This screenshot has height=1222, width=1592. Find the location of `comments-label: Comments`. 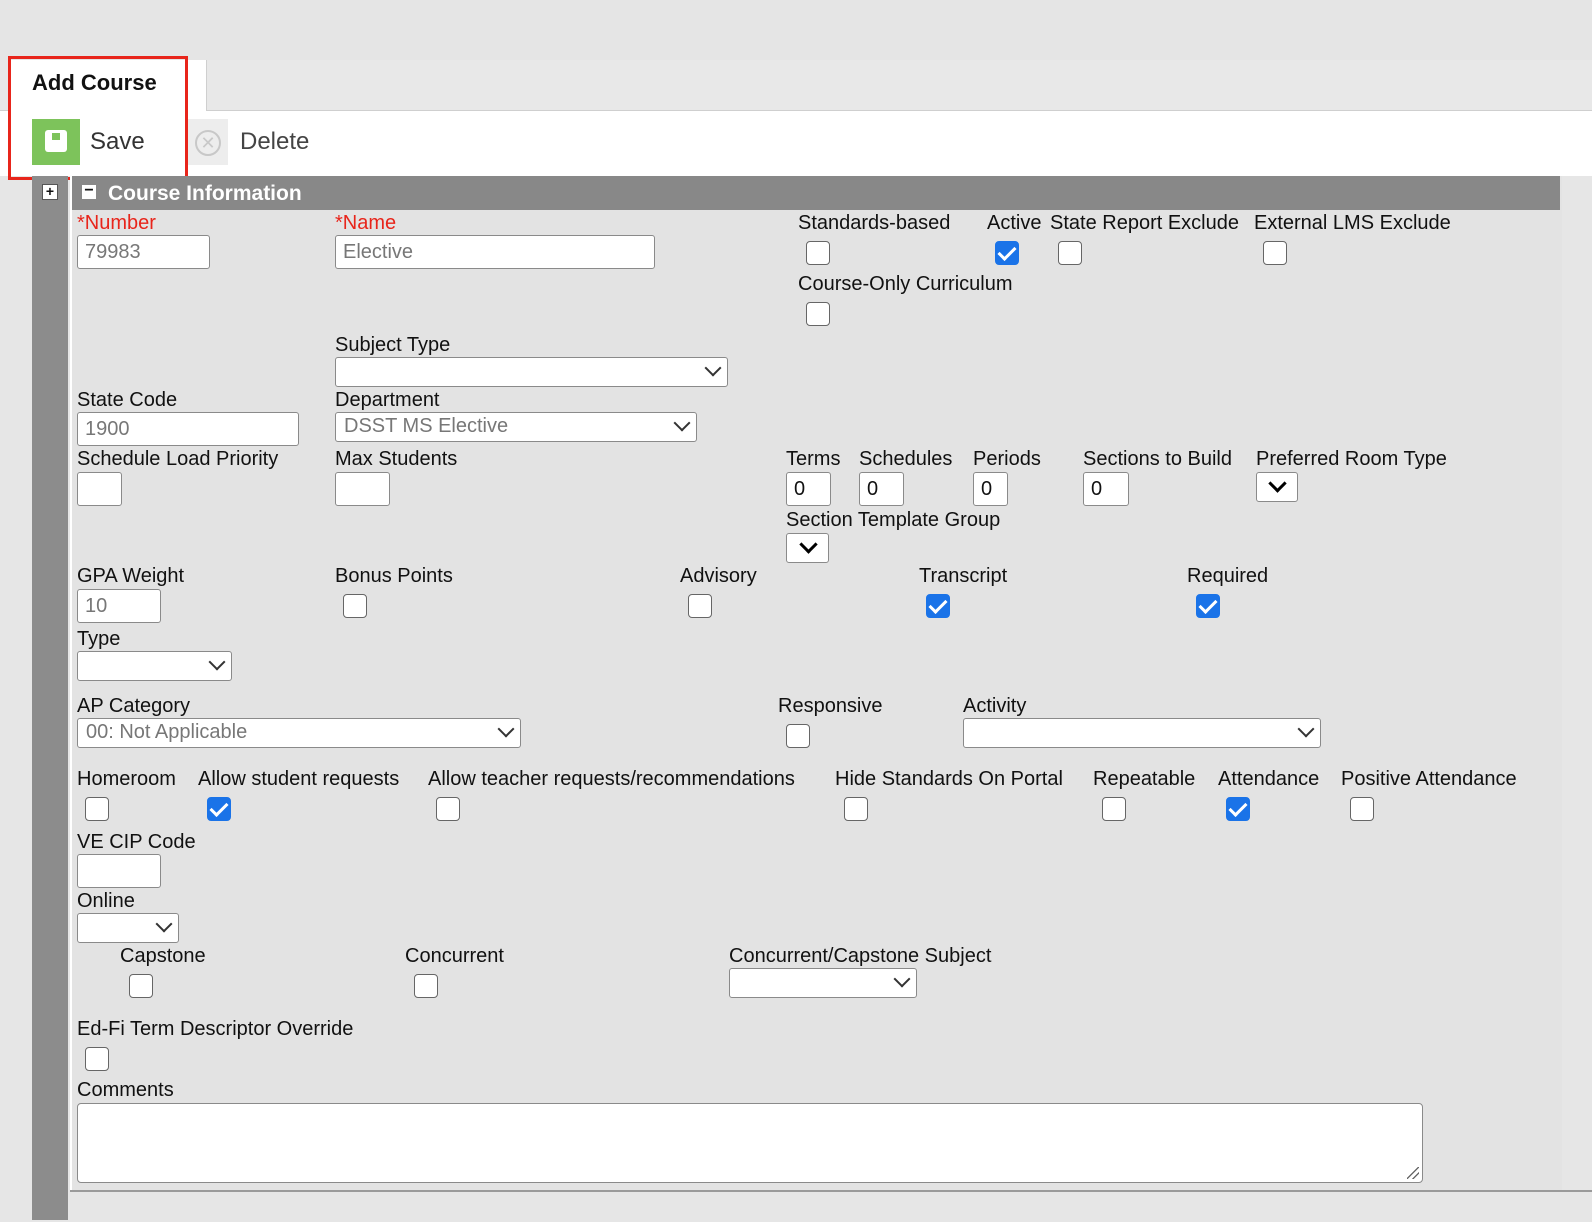

comments-label: Comments is located at coordinates (125, 1090).